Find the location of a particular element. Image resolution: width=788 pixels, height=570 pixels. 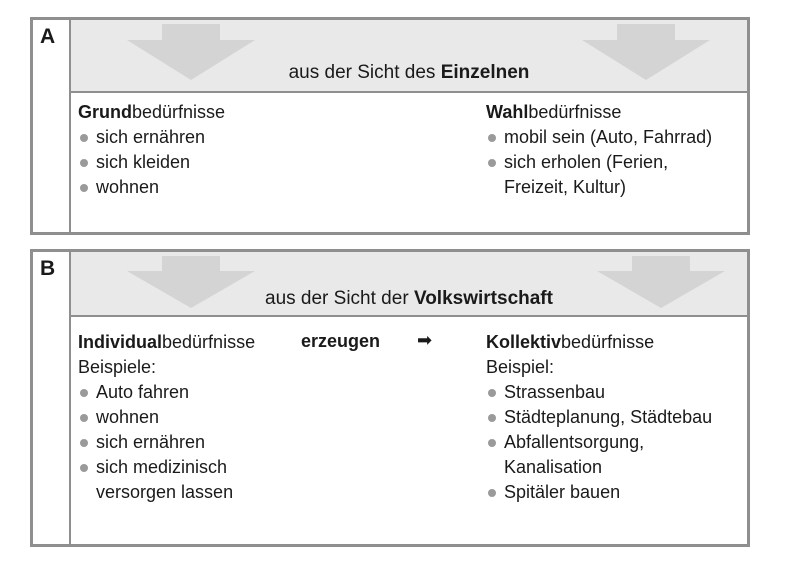

panel-b-header: aus der Sicht der Volkswirtschaft is located at coordinates (409, 284).